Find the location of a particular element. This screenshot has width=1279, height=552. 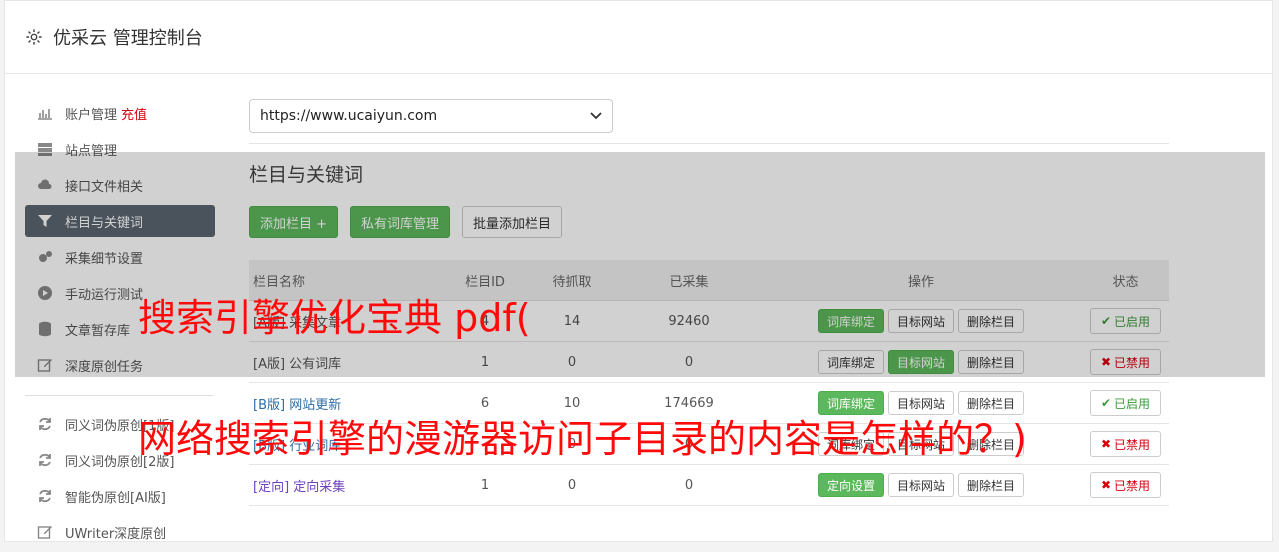

add-column-button: 添加栏目 + is located at coordinates (294, 222).